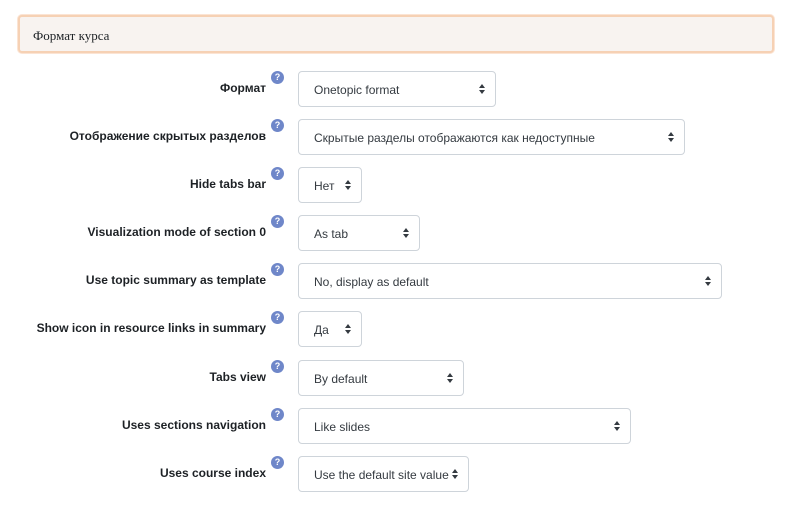 The width and height of the screenshot is (800, 509). I want to click on course-index-select: Use the default site value, so click(383, 474).